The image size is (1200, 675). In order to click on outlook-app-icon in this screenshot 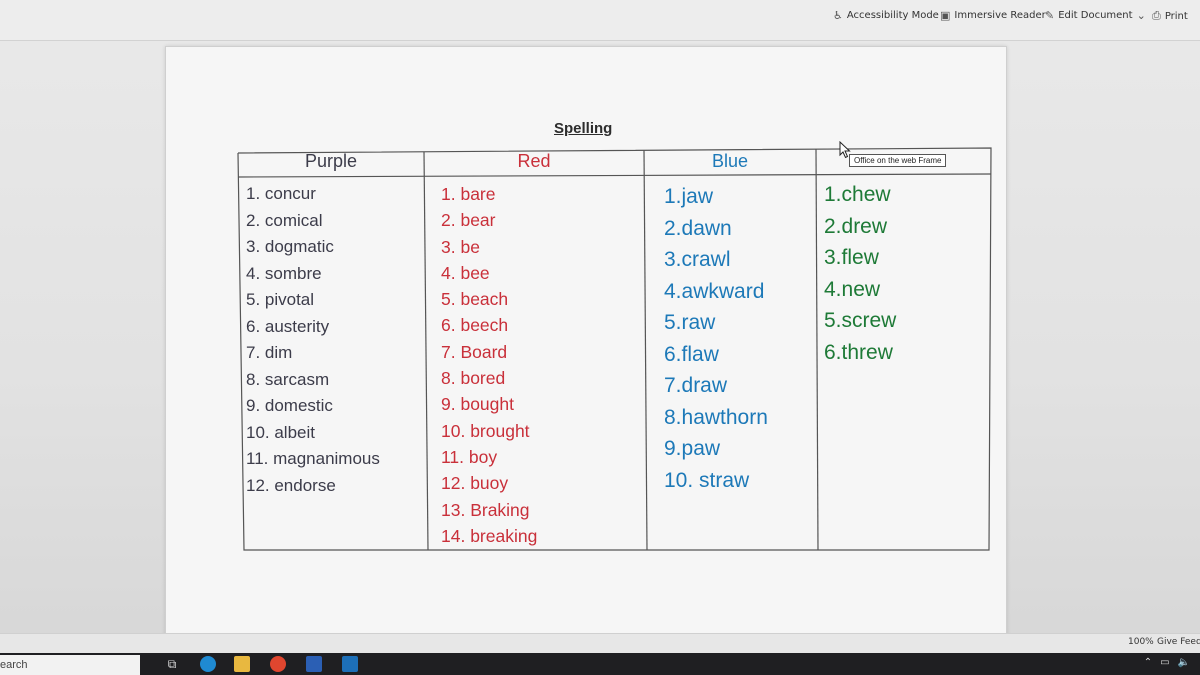, I will do `click(350, 664)`.